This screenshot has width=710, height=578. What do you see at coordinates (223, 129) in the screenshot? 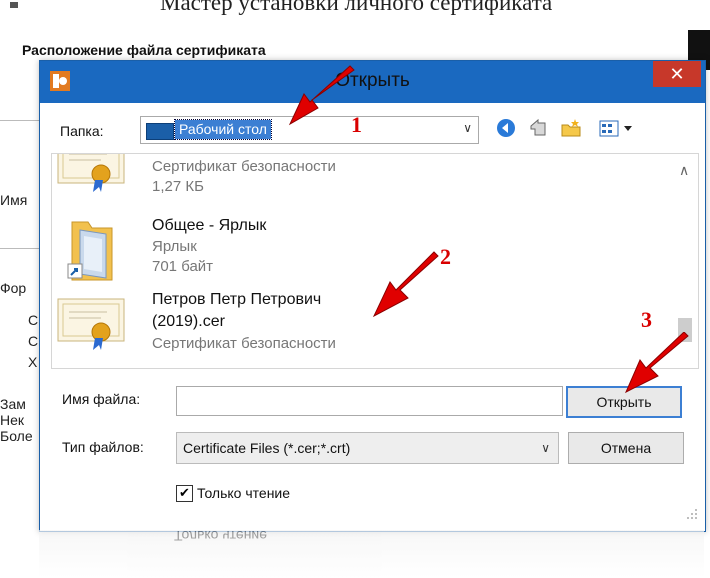
I see `folder-value: Рабочий стол` at bounding box center [223, 129].